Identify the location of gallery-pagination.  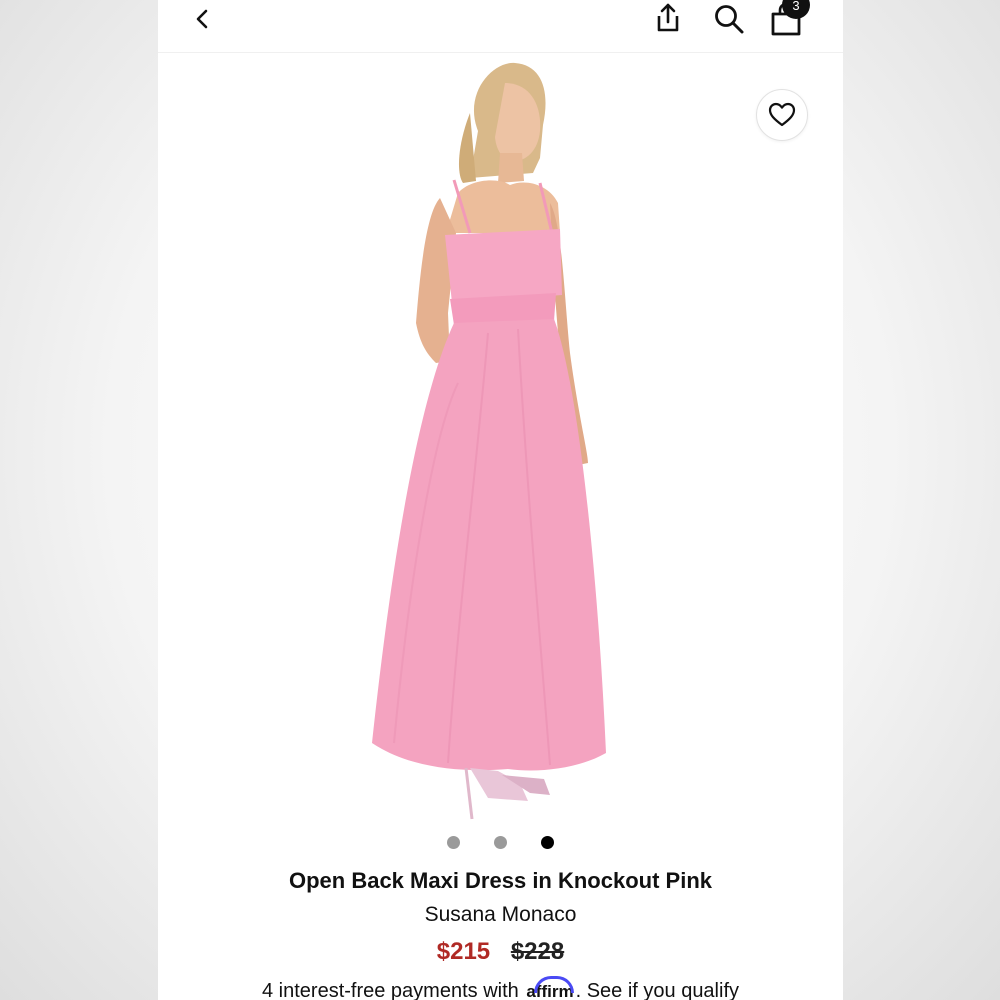
(500, 843).